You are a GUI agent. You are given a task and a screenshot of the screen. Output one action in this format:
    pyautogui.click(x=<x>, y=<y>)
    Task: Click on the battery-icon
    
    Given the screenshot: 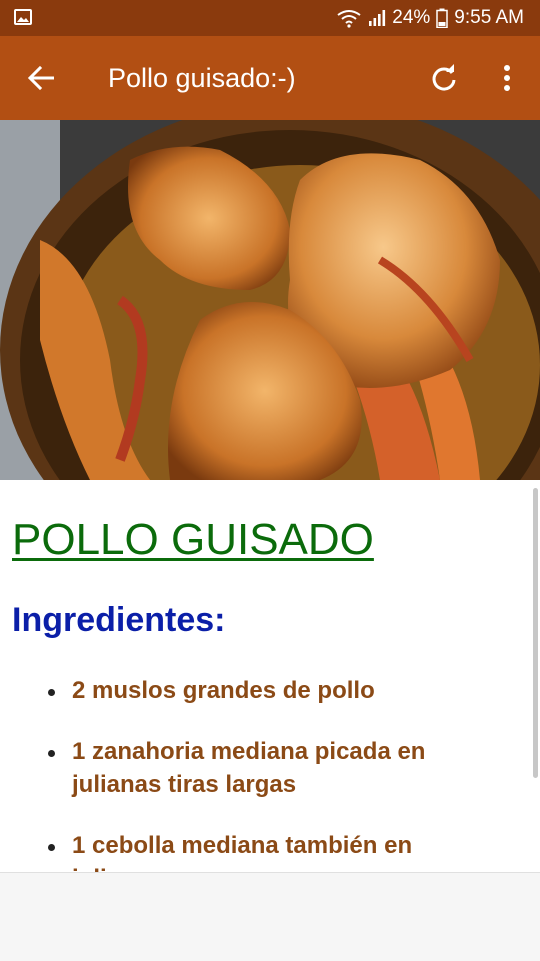 What is the action you would take?
    pyautogui.click(x=442, y=18)
    